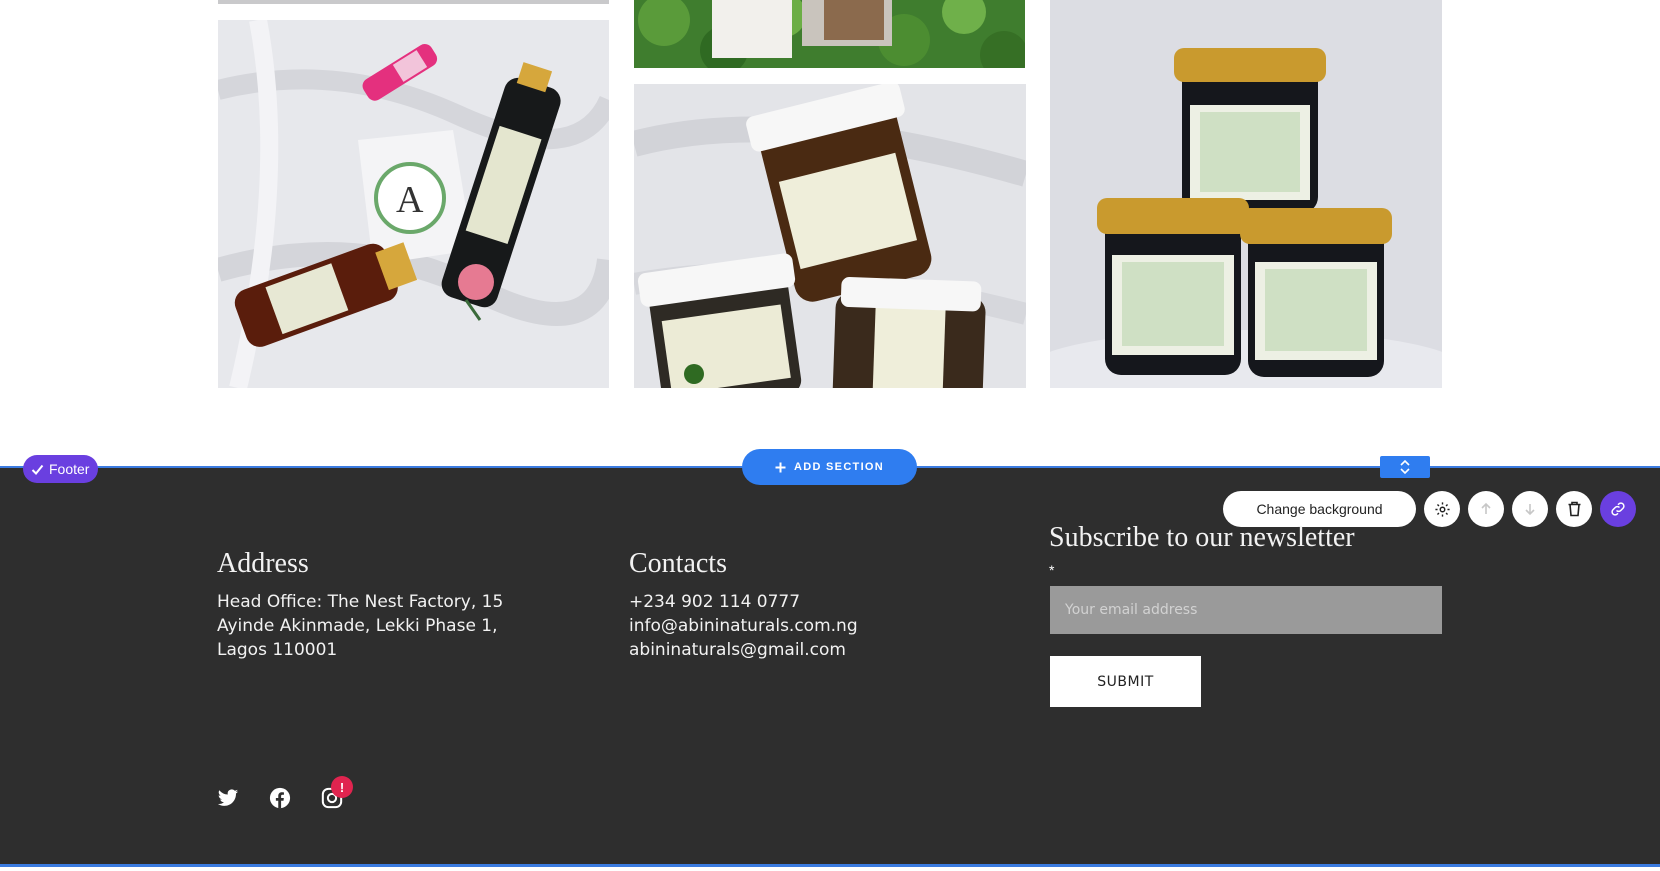  What do you see at coordinates (743, 650) in the screenshot?
I see `contact-email: abininaturals@gmail.com` at bounding box center [743, 650].